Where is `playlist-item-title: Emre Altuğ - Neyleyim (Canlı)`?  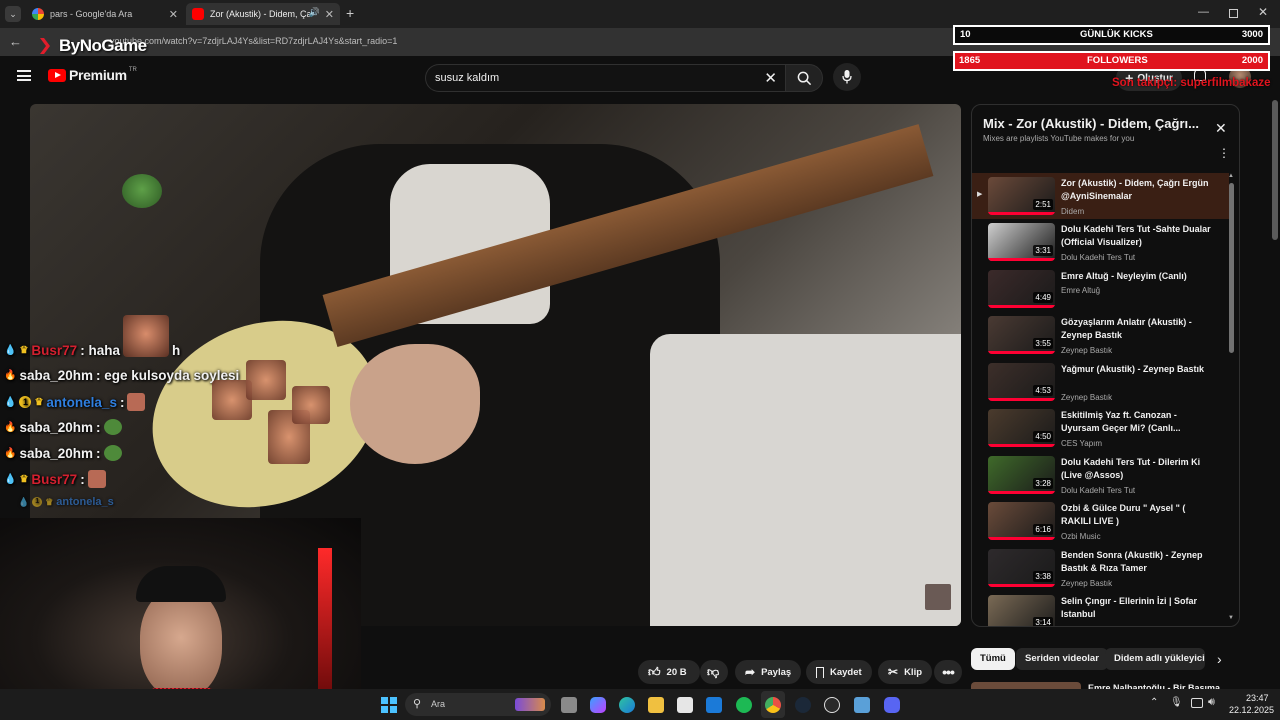
playlist-item-title: Emre Altuğ - Neyleyim (Canlı) is located at coordinates (1136, 276).